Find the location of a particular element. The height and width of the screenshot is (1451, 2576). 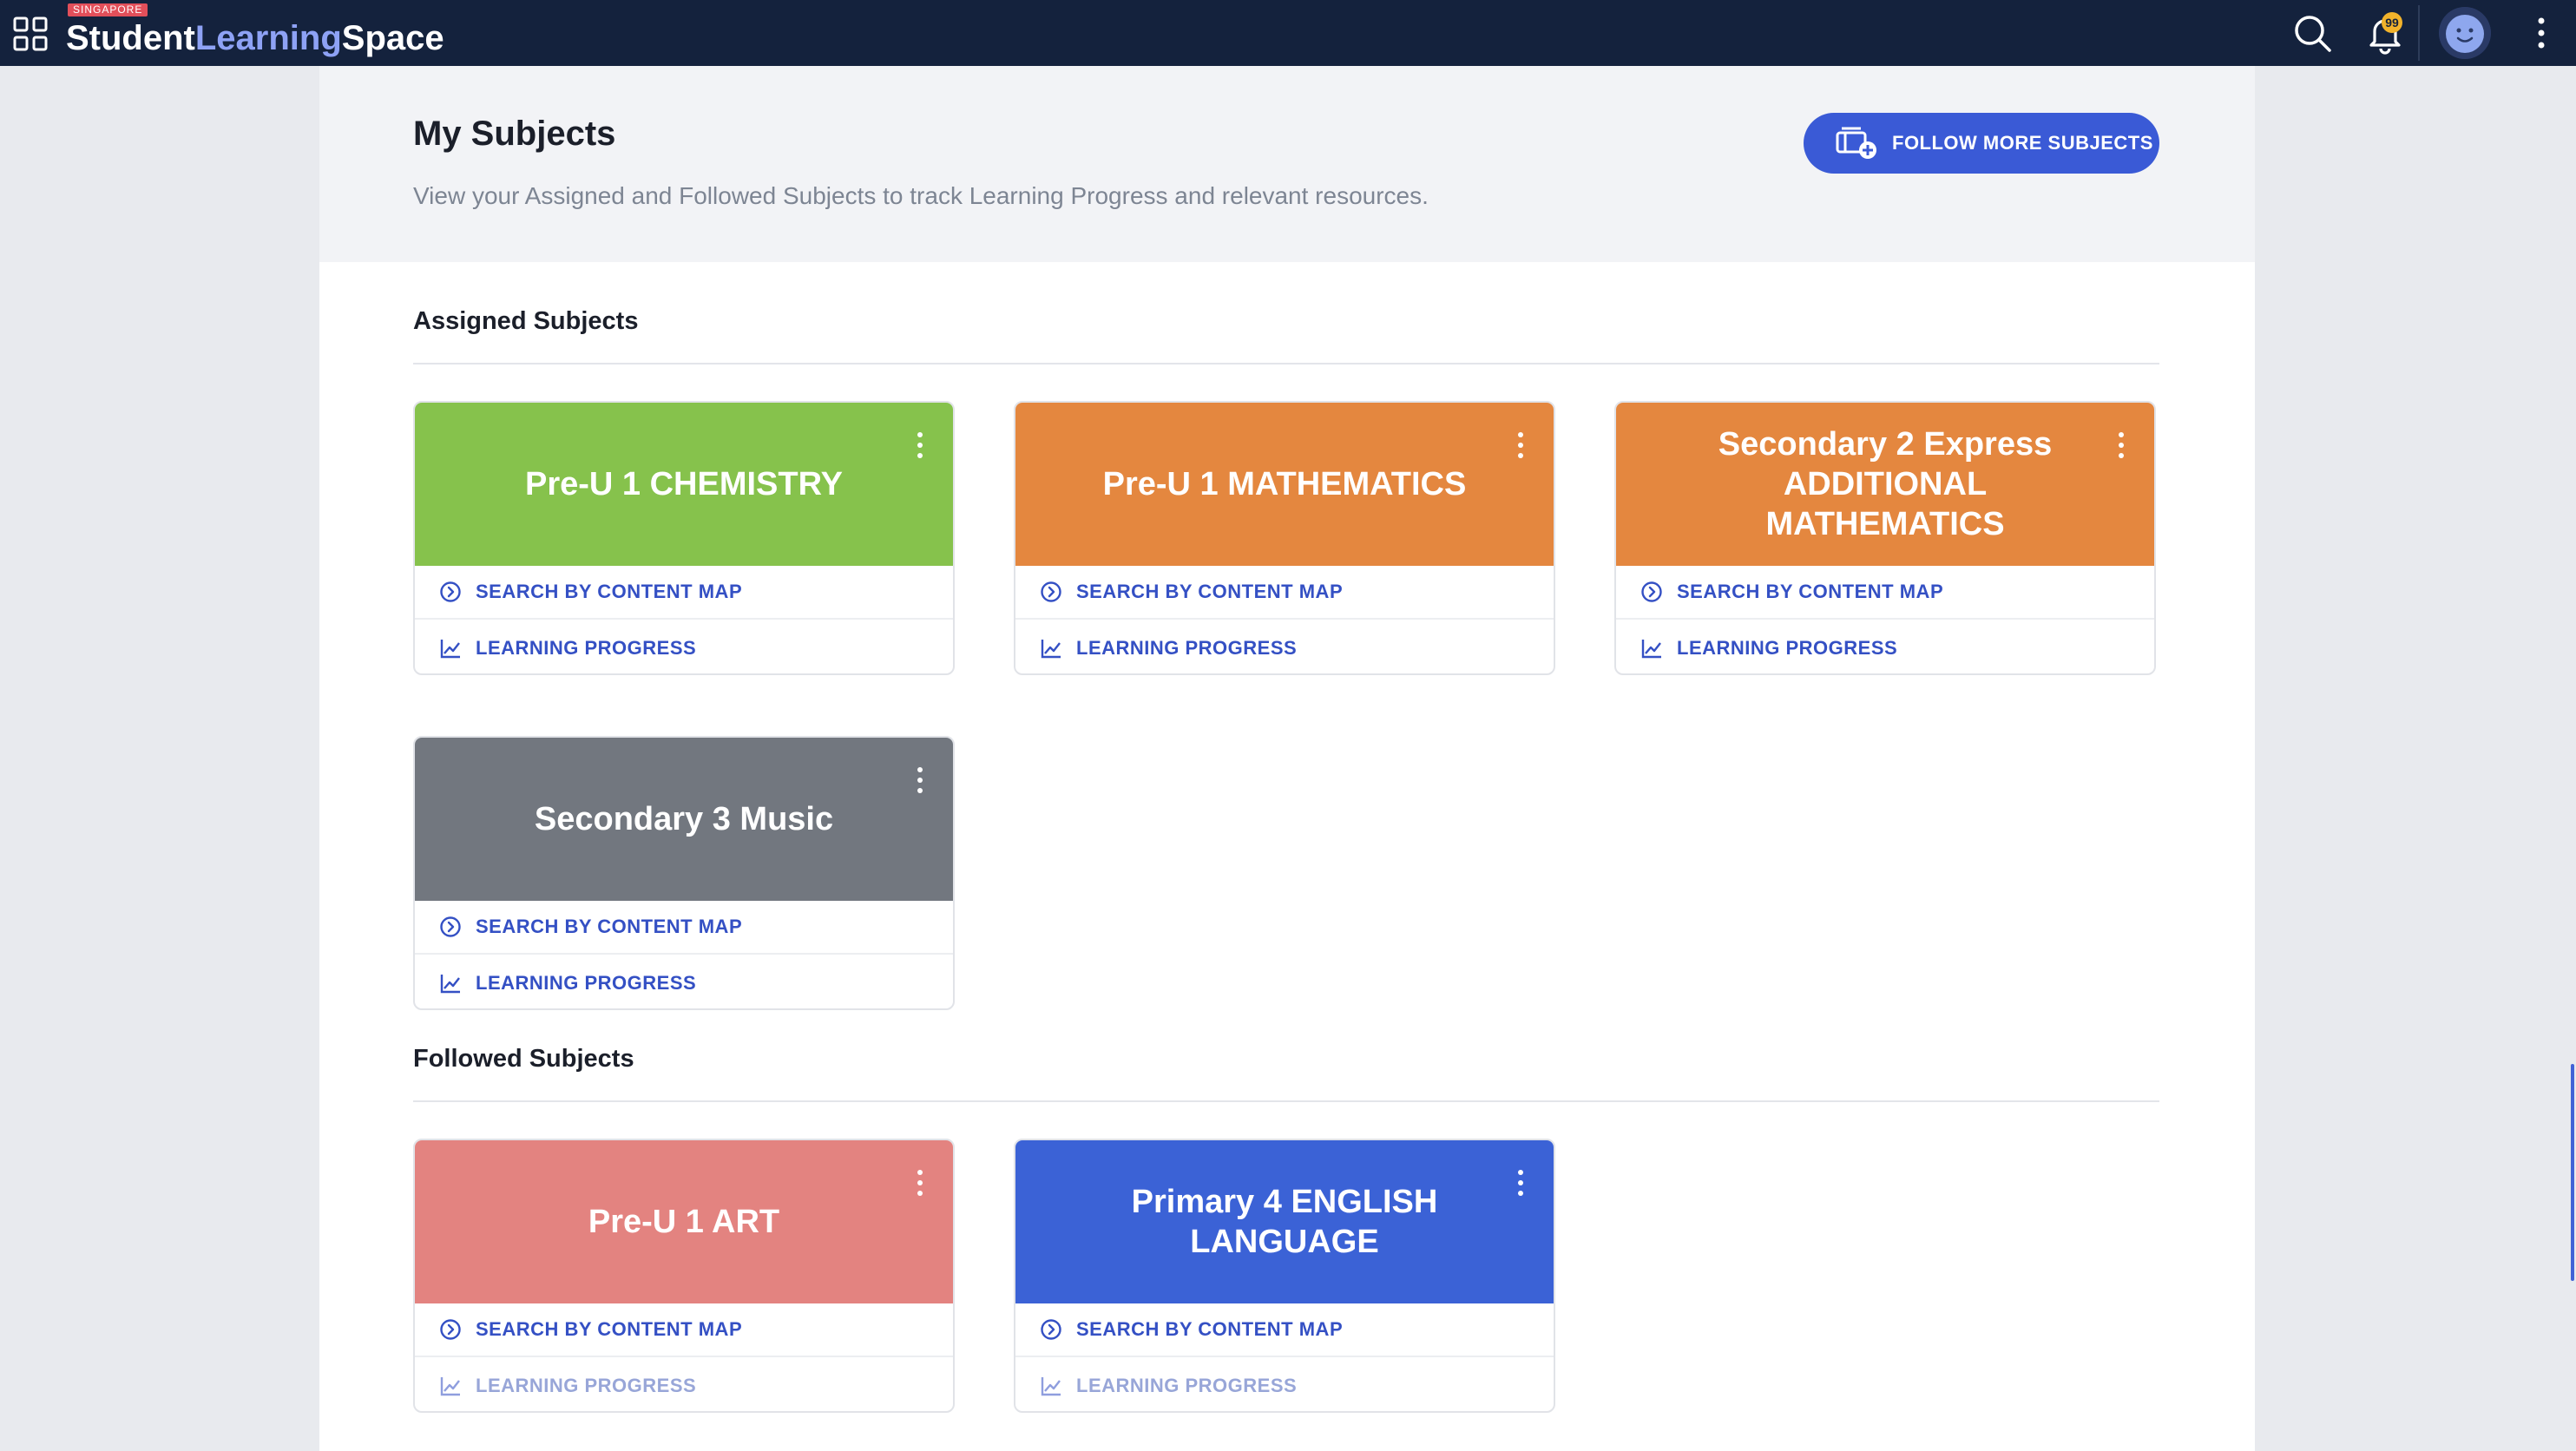

search-icon is located at coordinates (2312, 33).